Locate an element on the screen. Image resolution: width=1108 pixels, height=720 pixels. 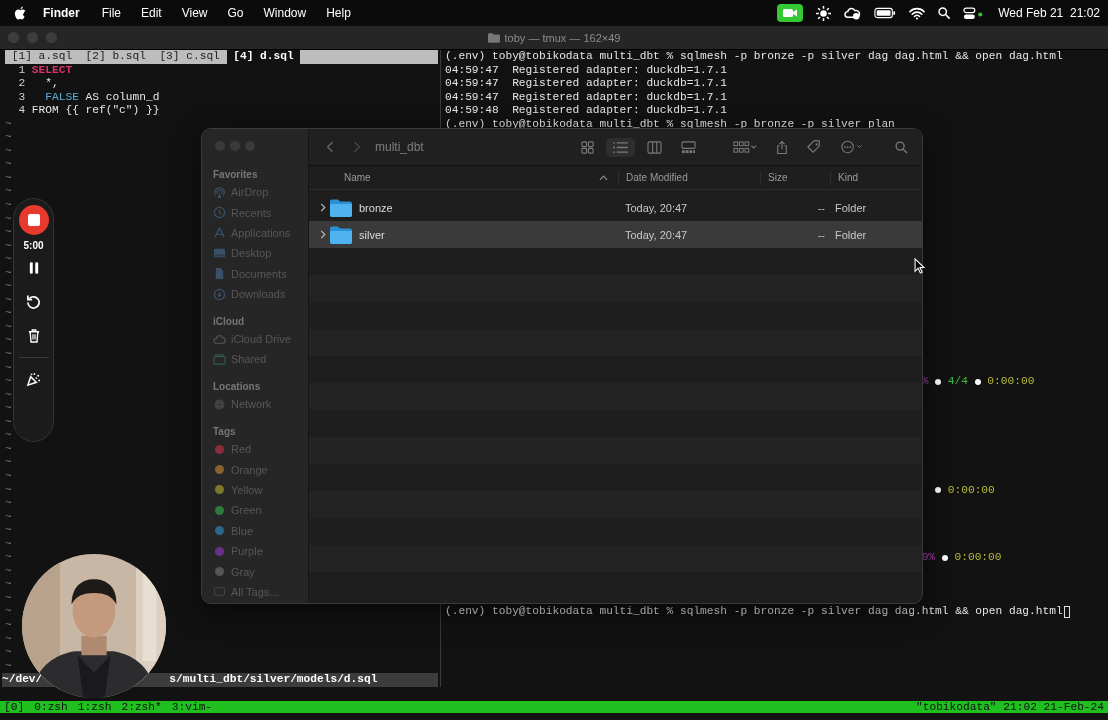
progress-percent: 0% is located at coordinates (928, 558).